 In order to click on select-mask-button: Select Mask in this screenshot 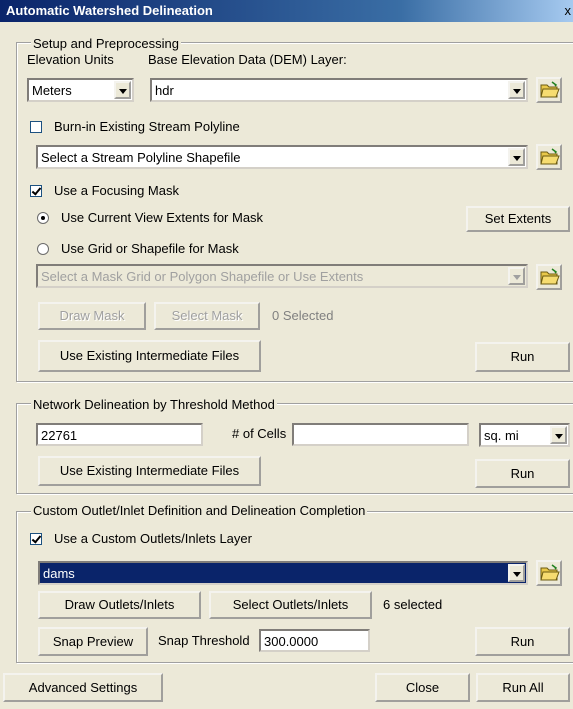, I will do `click(207, 316)`.